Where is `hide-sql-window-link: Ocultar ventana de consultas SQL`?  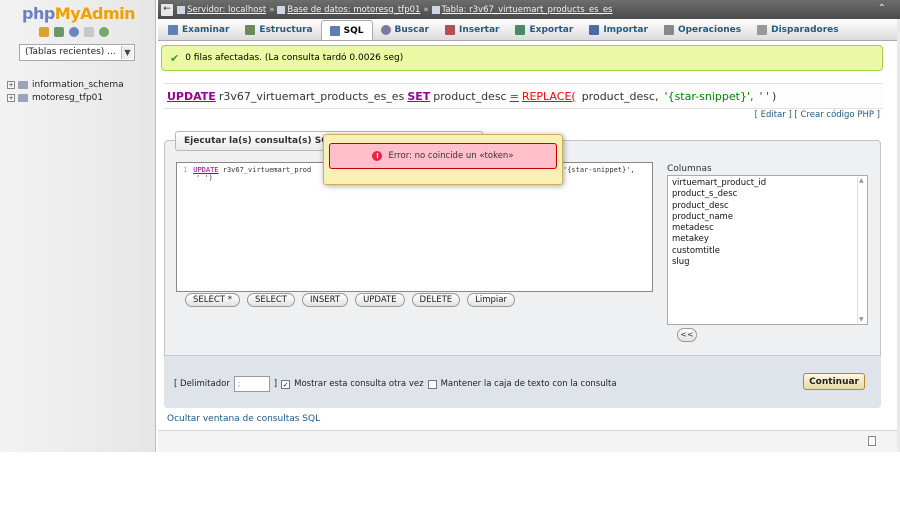
hide-sql-window-link: Ocultar ventana de consultas SQL is located at coordinates (243, 419).